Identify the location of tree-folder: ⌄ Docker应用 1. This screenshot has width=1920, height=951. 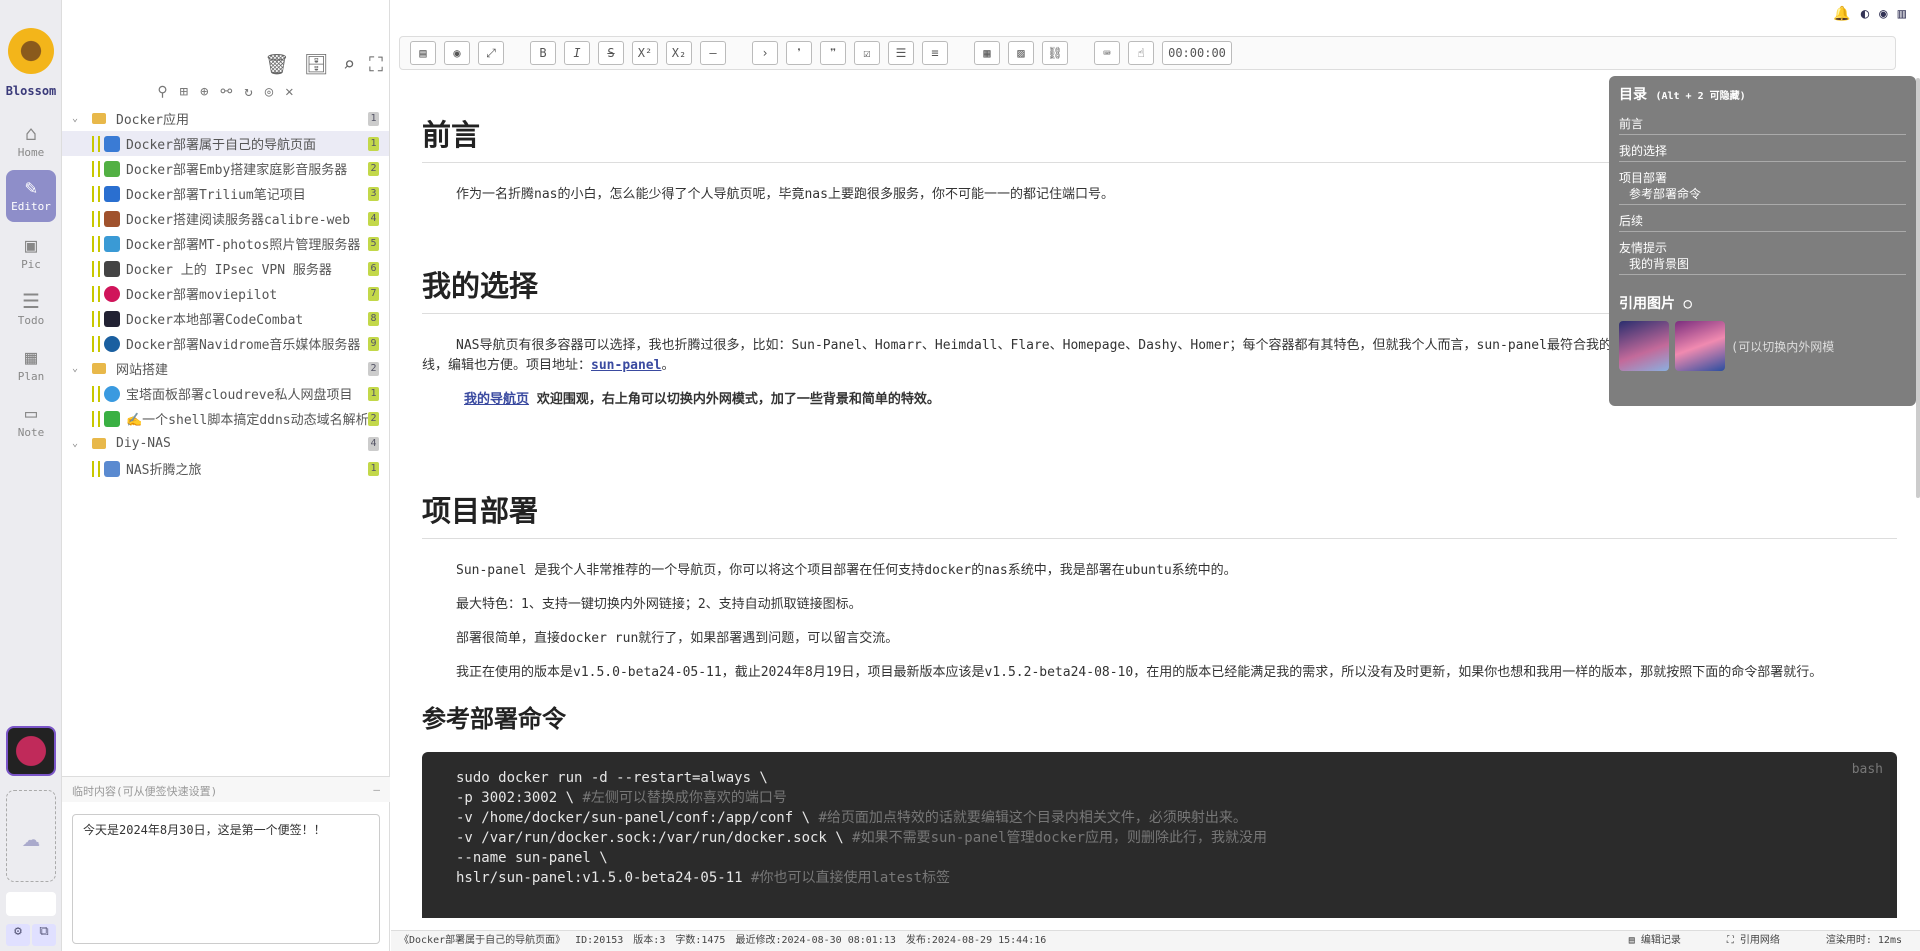
(225, 118).